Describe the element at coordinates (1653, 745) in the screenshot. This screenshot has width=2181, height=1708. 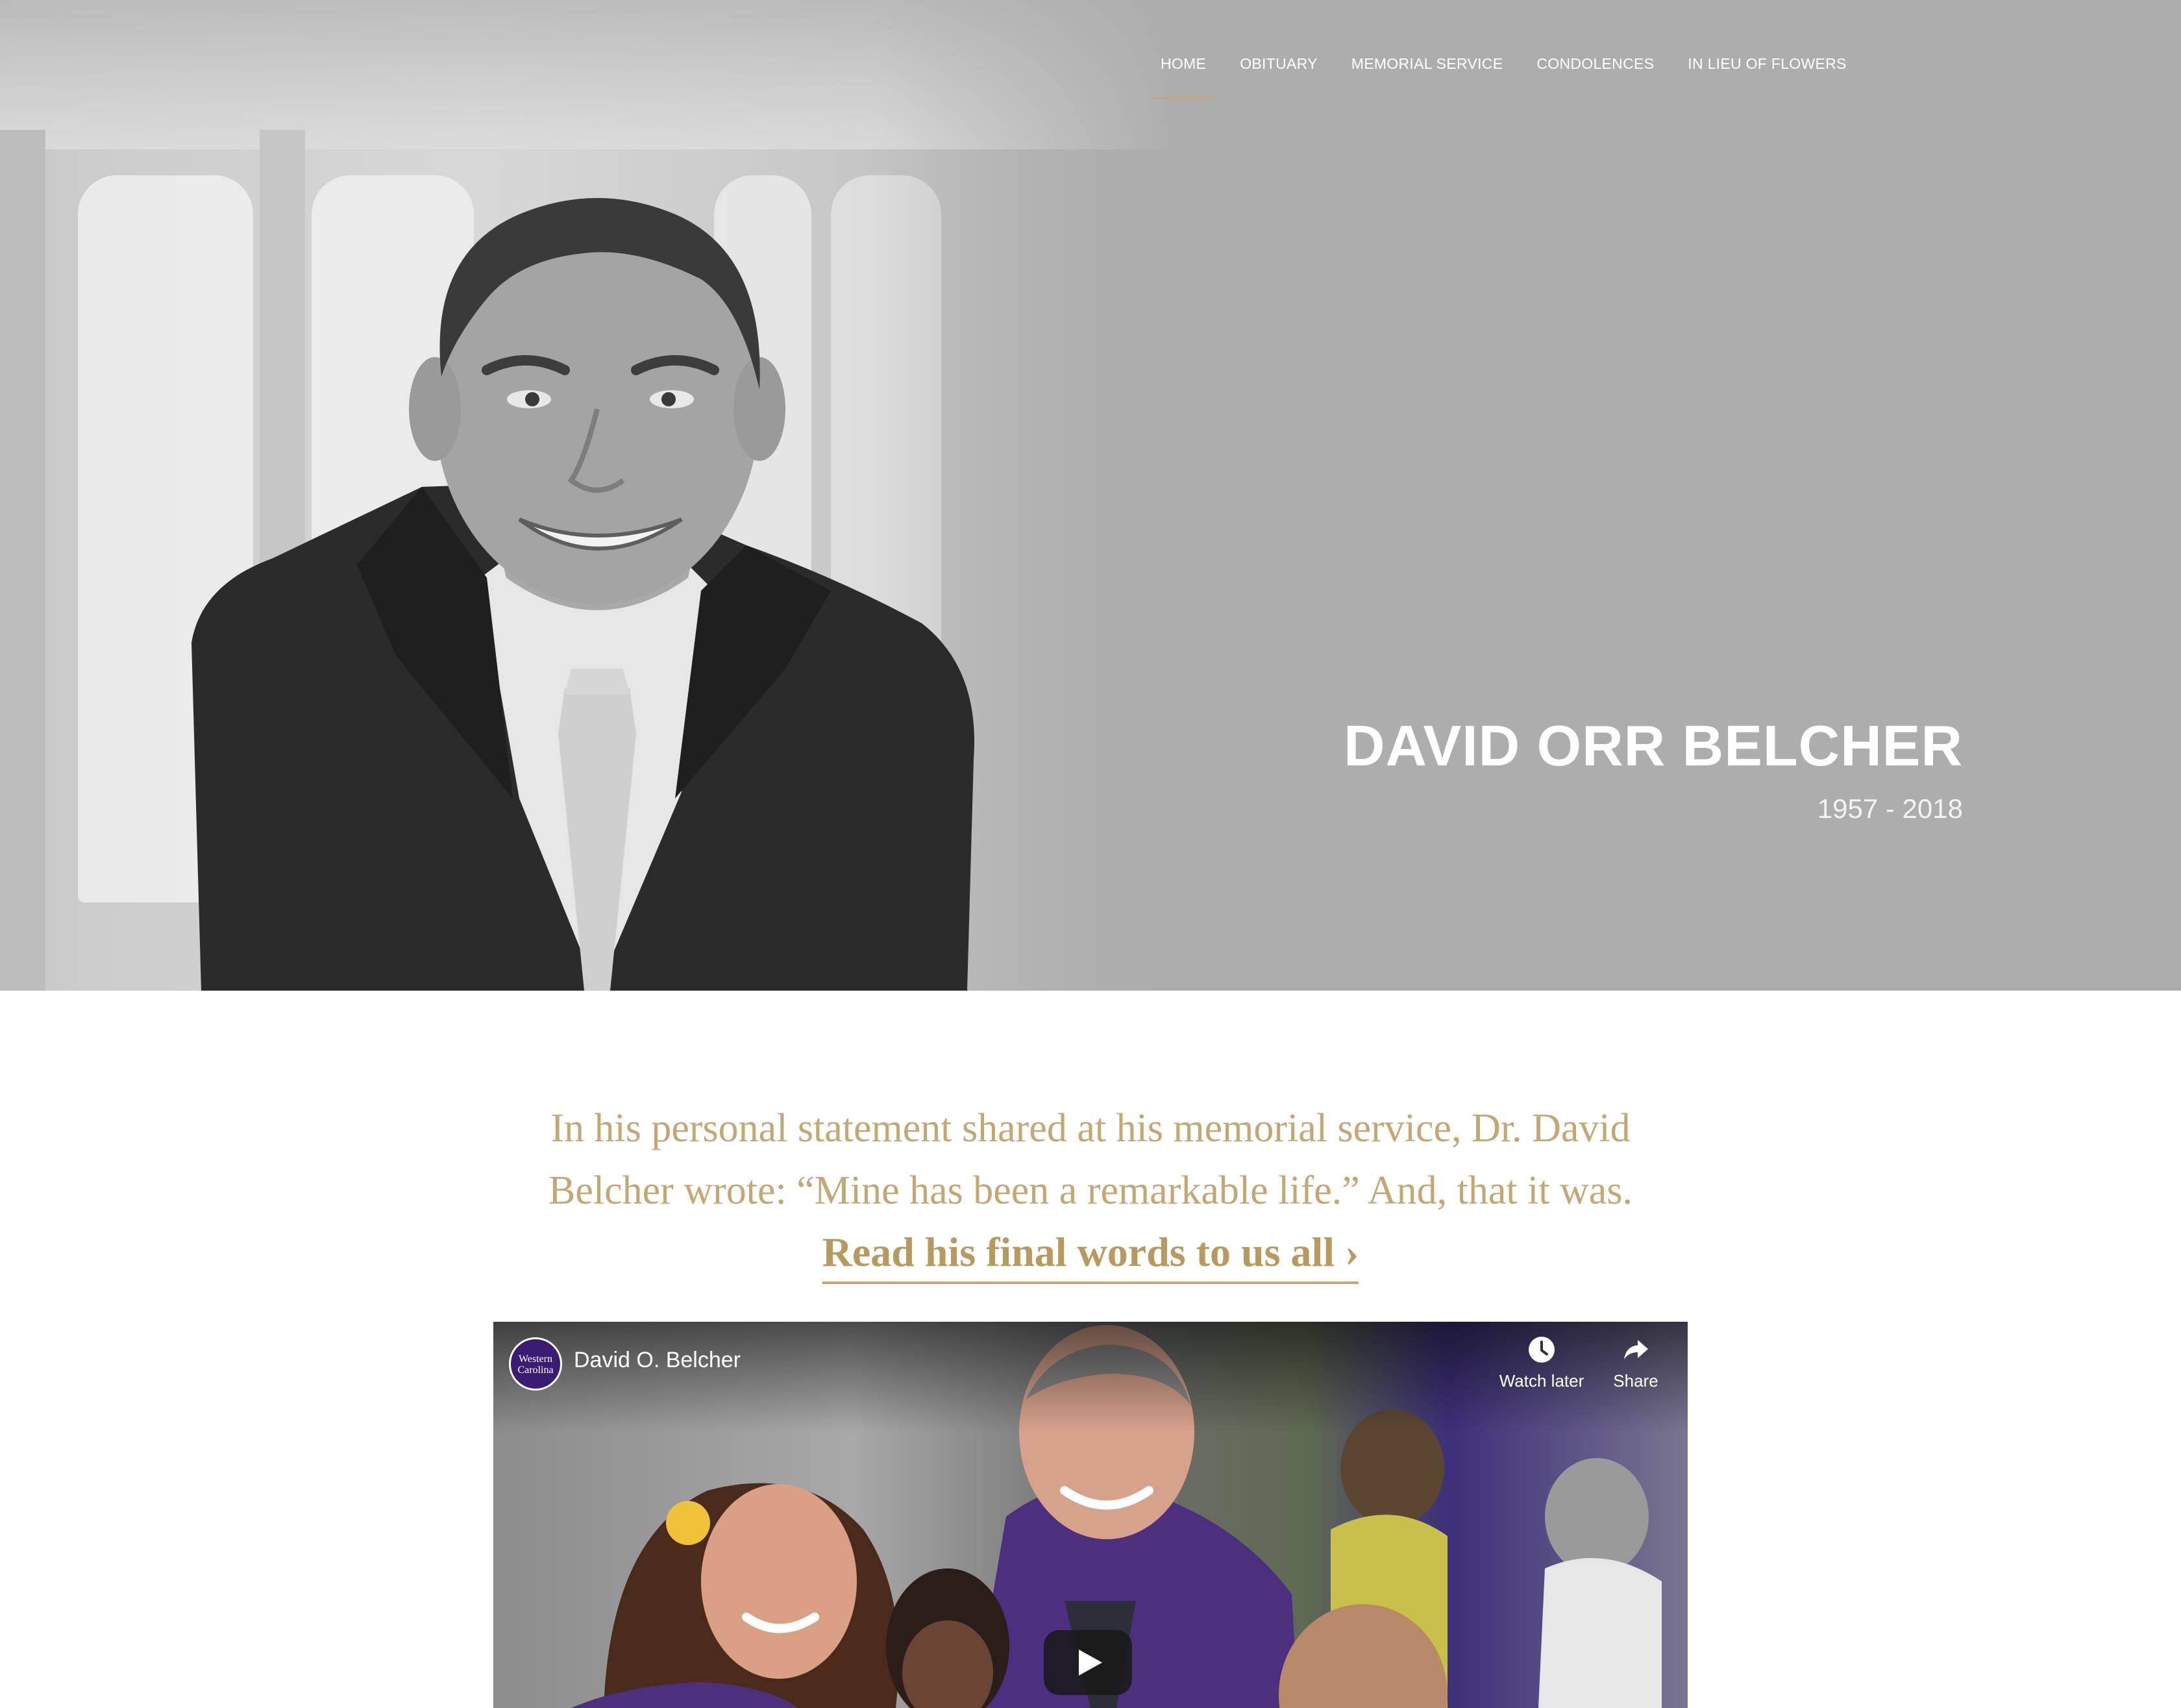
I see `memorial-name: DAVID ORR BELCHER` at that location.